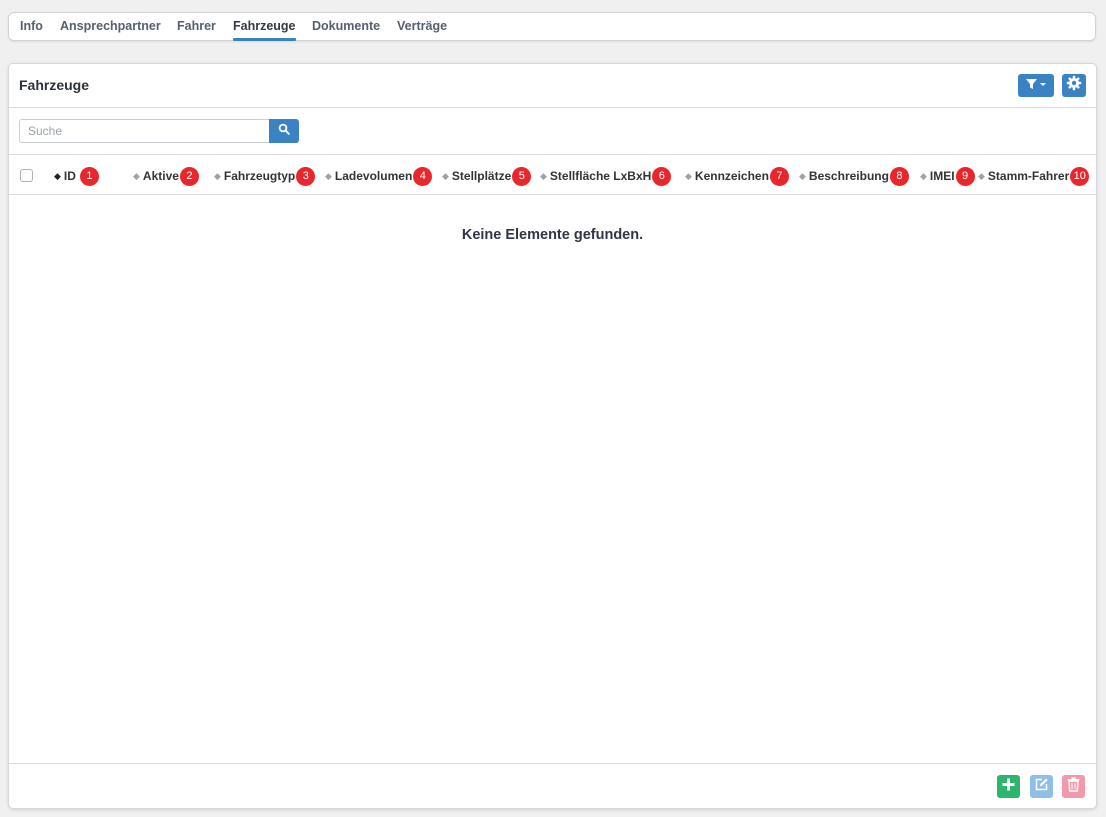 This screenshot has width=1106, height=817. What do you see at coordinates (26, 175) in the screenshot?
I see `select-all-checkbox` at bounding box center [26, 175].